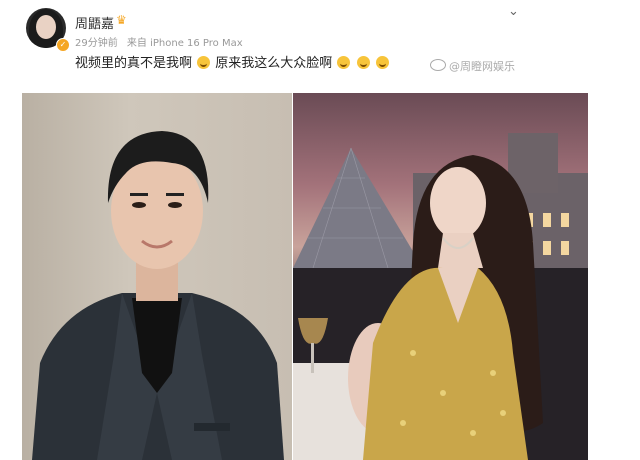  What do you see at coordinates (94, 22) in the screenshot?
I see `username: 周鼯嘉` at bounding box center [94, 22].